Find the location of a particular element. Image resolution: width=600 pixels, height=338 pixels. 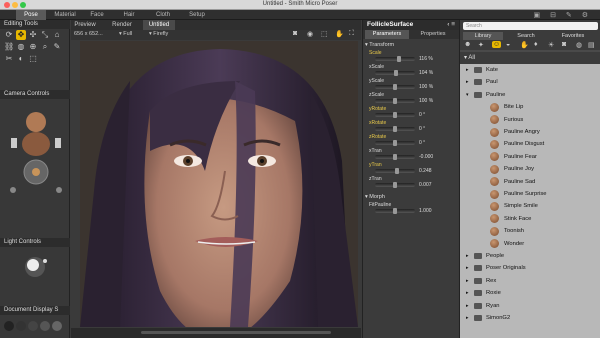

light-controls-header: Light Controls is located at coordinates (35, 242).